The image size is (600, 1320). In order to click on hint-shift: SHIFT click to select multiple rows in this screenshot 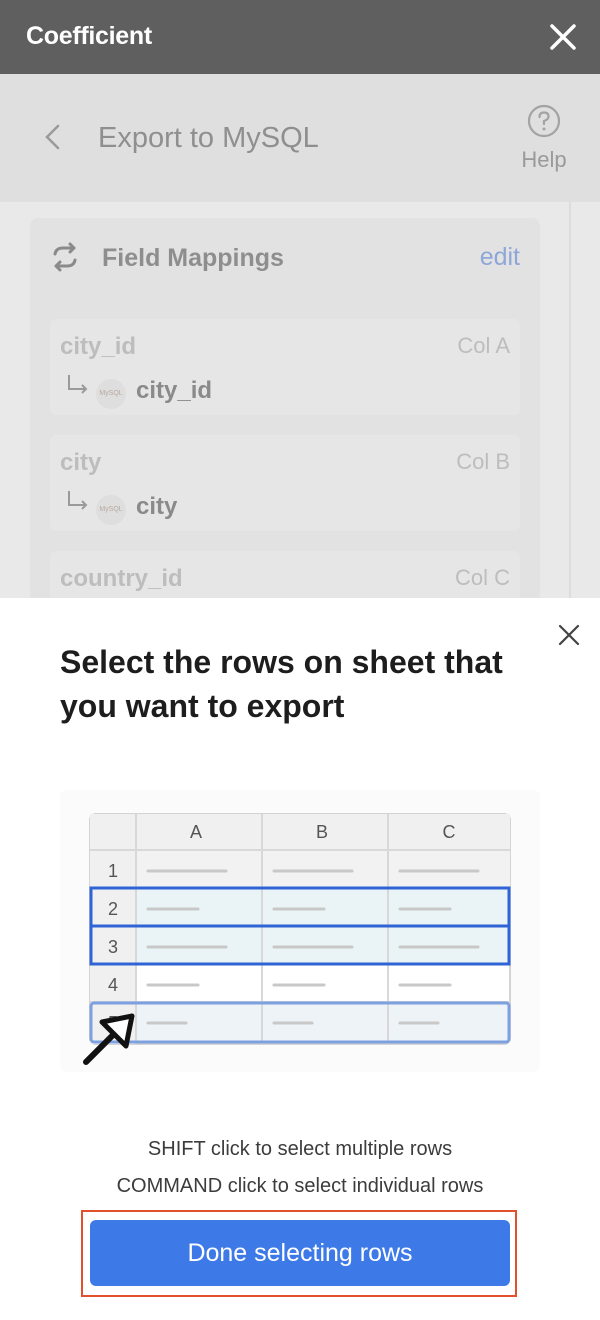, I will do `click(300, 1149)`.